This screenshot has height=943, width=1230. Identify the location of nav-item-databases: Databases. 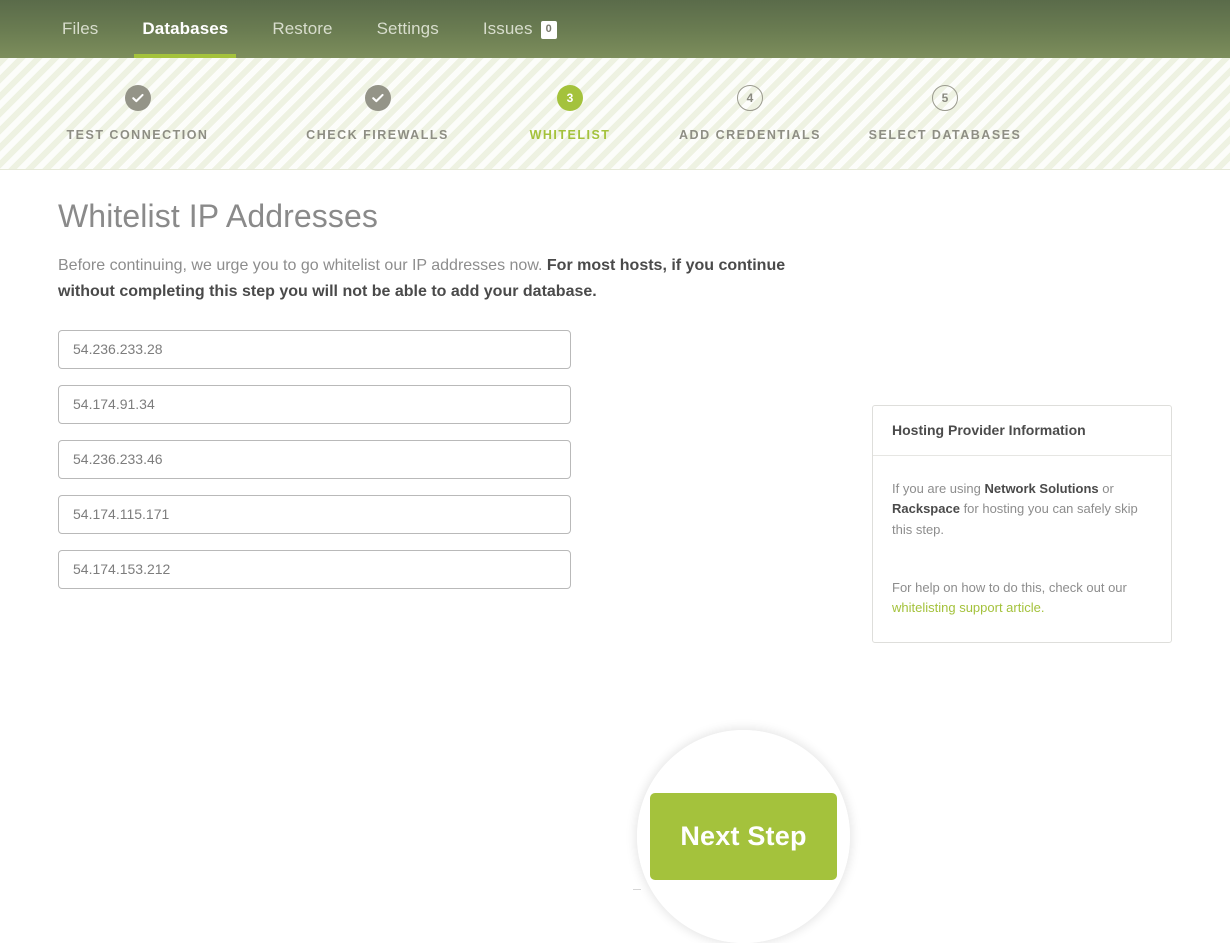
(185, 29).